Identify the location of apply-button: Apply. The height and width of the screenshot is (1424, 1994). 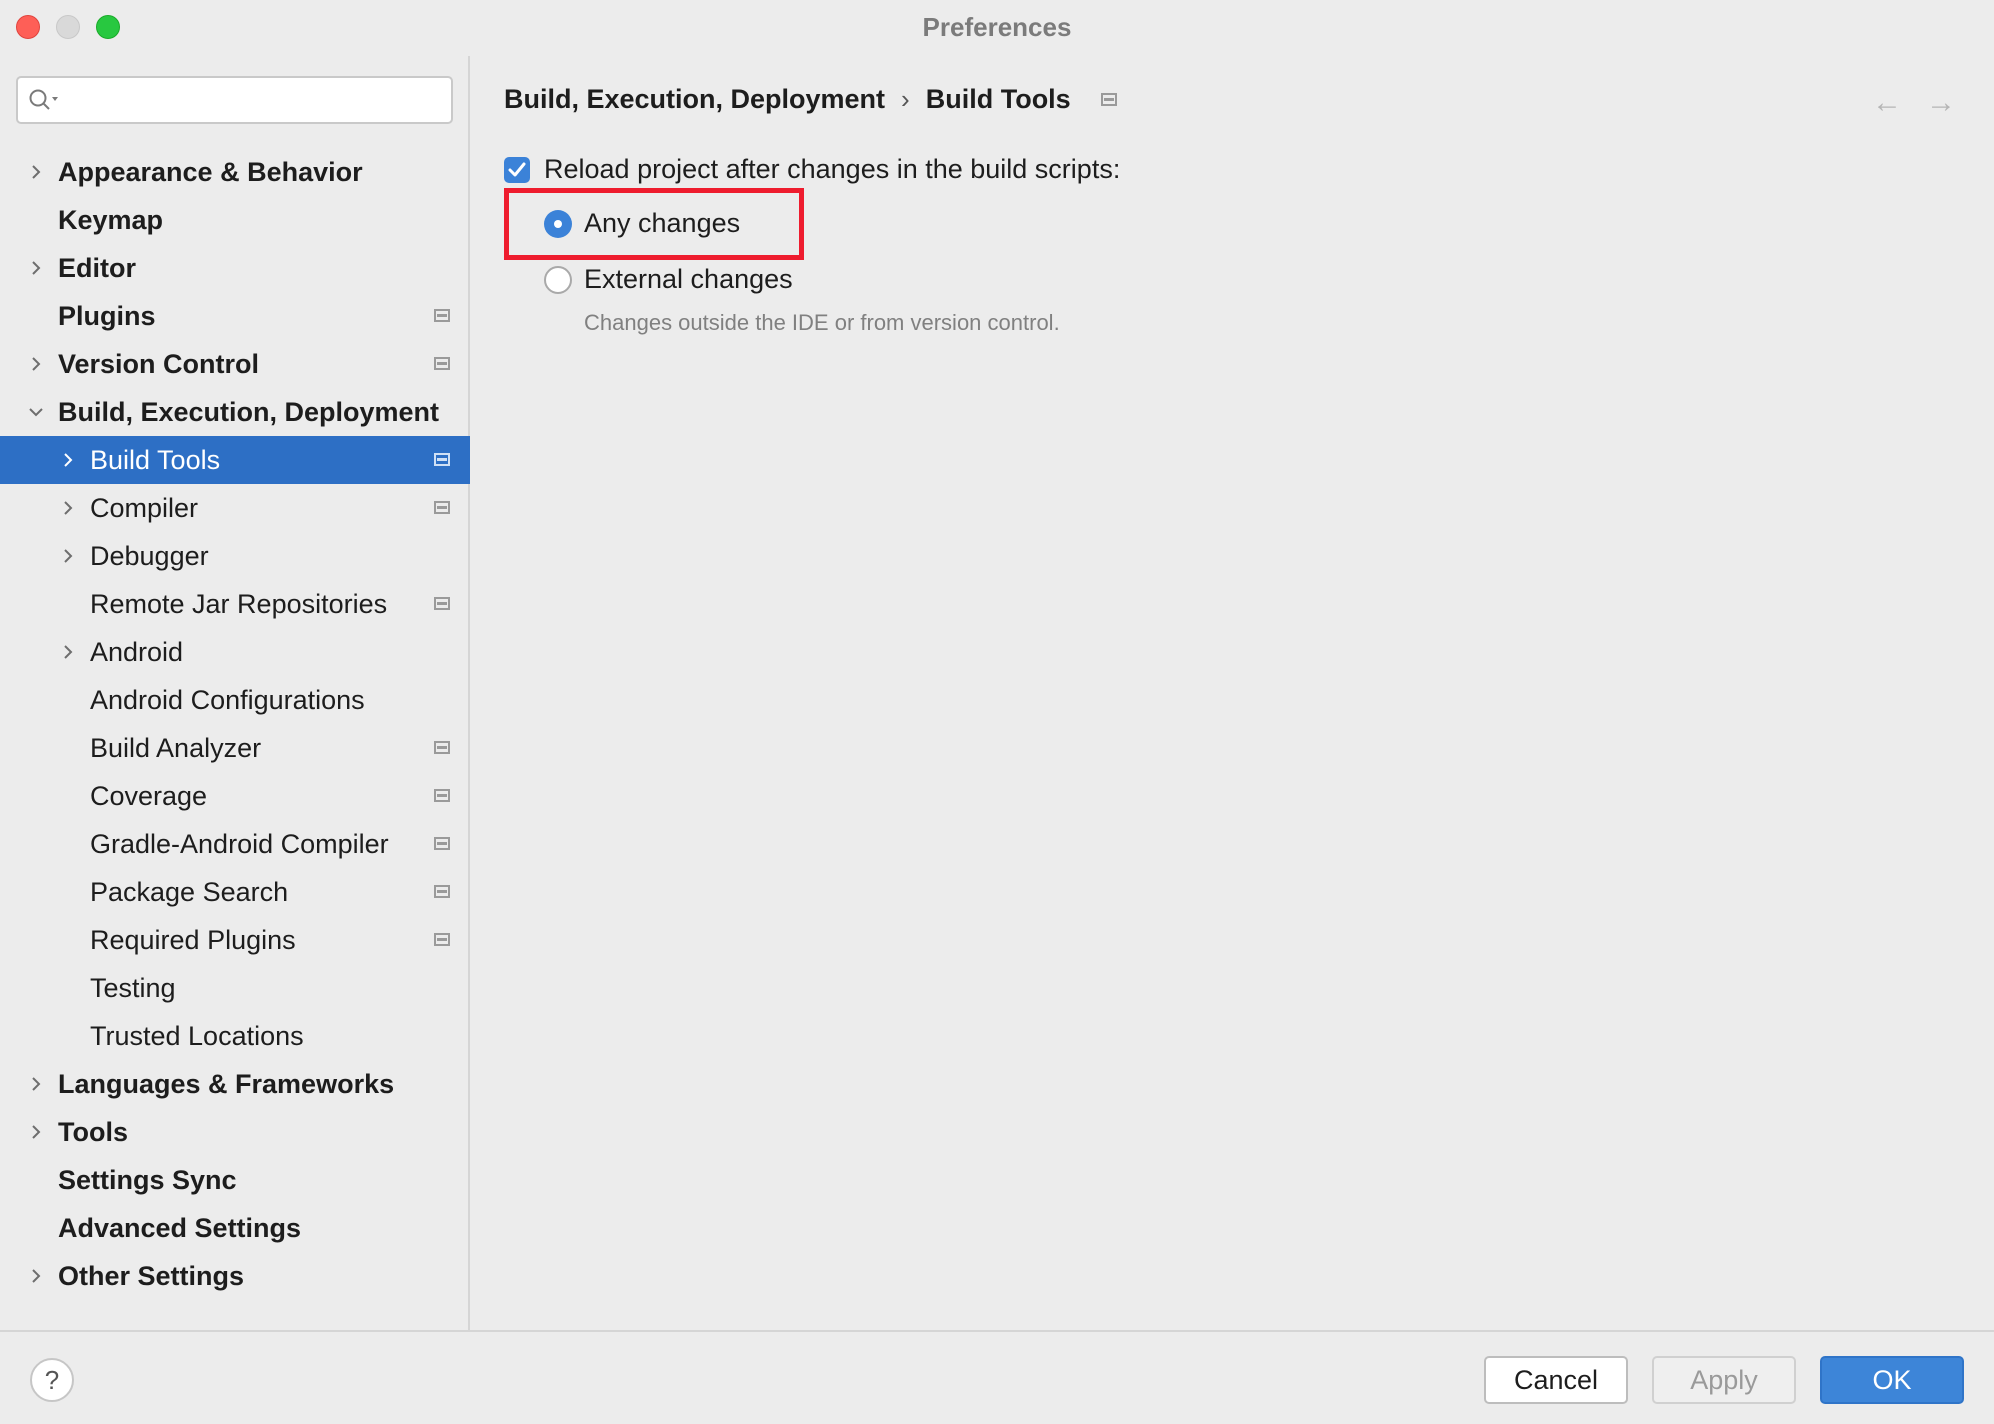
(1724, 1380).